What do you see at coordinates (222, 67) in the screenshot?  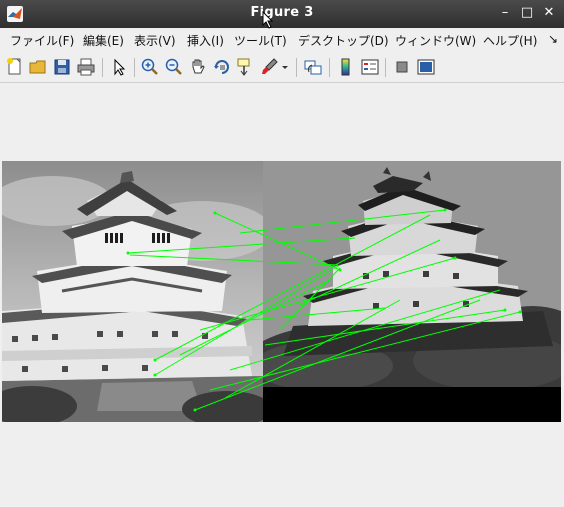 I see `rotate-3d-icon` at bounding box center [222, 67].